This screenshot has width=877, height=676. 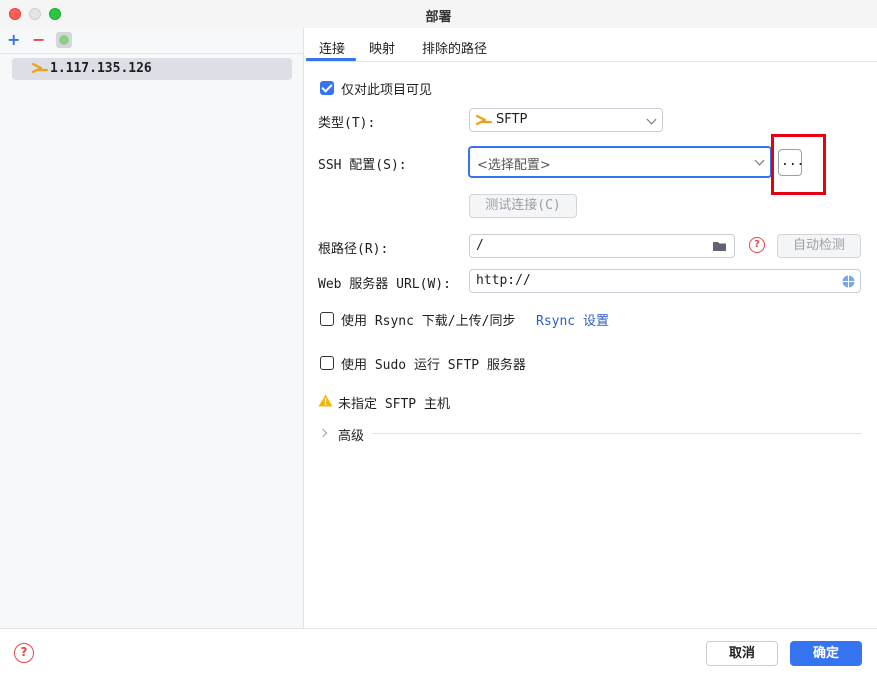 I want to click on test-connection-button: 测试连接(C), so click(x=523, y=206).